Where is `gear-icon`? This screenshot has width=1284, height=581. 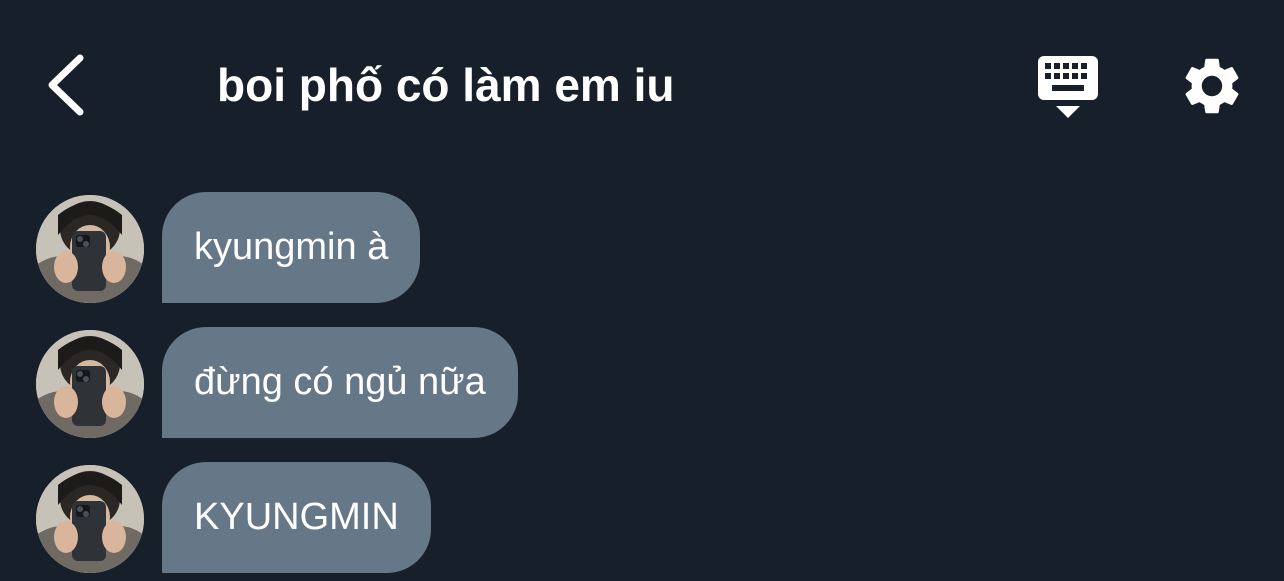 gear-icon is located at coordinates (1212, 86).